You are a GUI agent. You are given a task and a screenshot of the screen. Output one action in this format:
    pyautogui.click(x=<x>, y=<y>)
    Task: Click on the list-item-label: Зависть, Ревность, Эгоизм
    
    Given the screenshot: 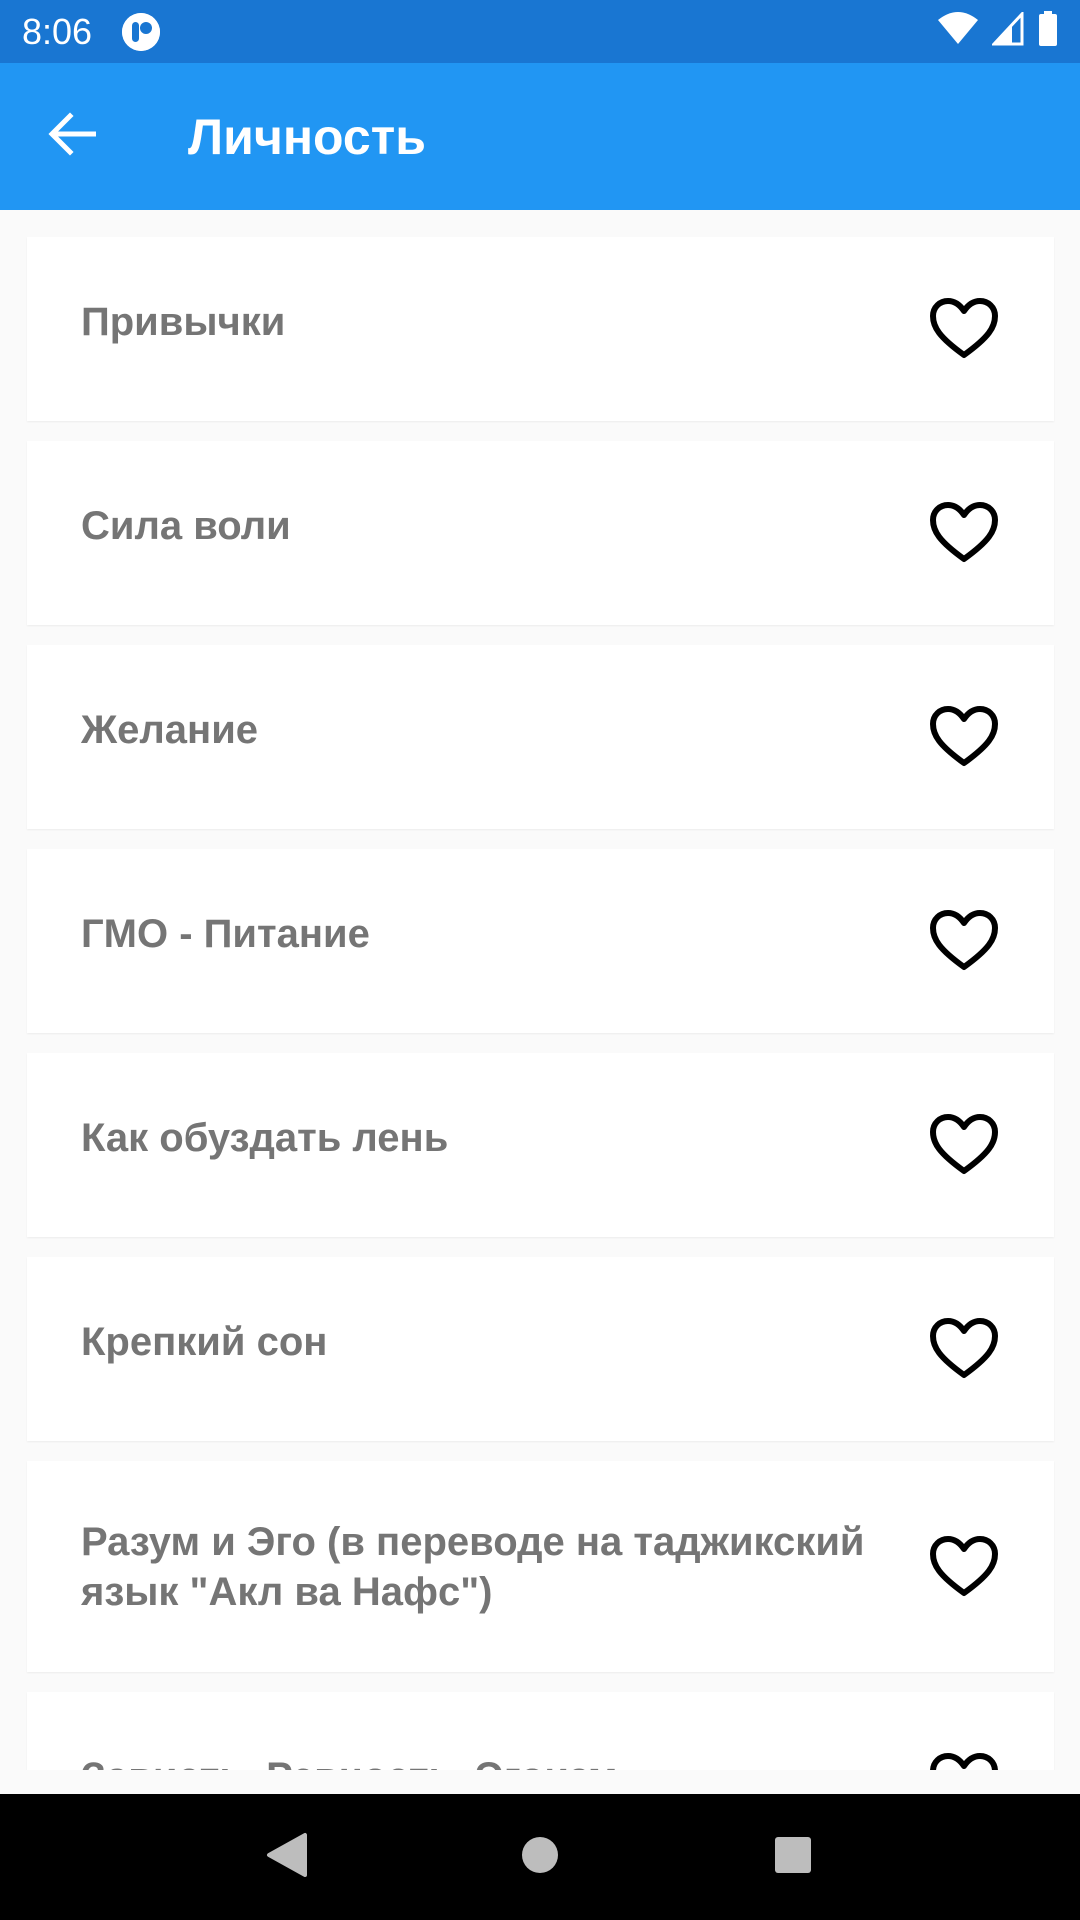 What is the action you would take?
    pyautogui.click(x=504, y=1761)
    